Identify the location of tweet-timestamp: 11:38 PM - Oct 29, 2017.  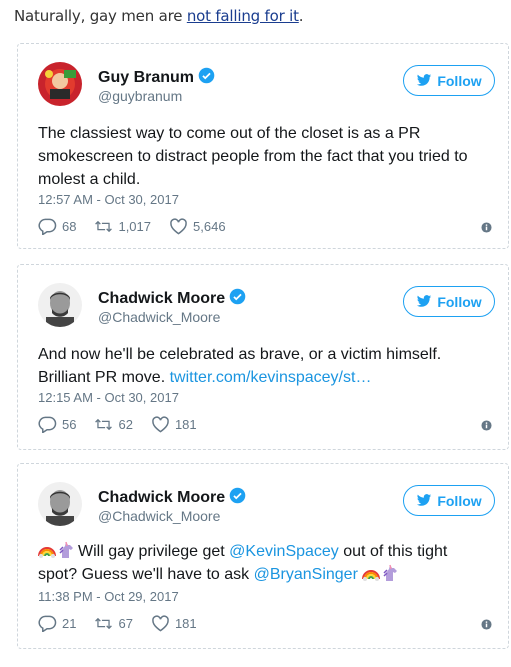
(108, 596).